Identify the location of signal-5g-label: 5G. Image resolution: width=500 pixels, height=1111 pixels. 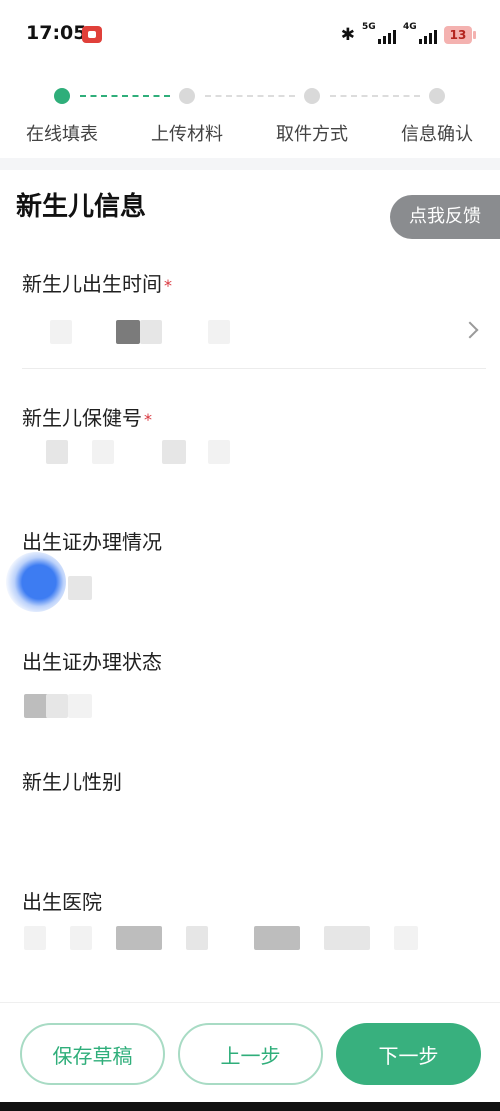
(369, 27).